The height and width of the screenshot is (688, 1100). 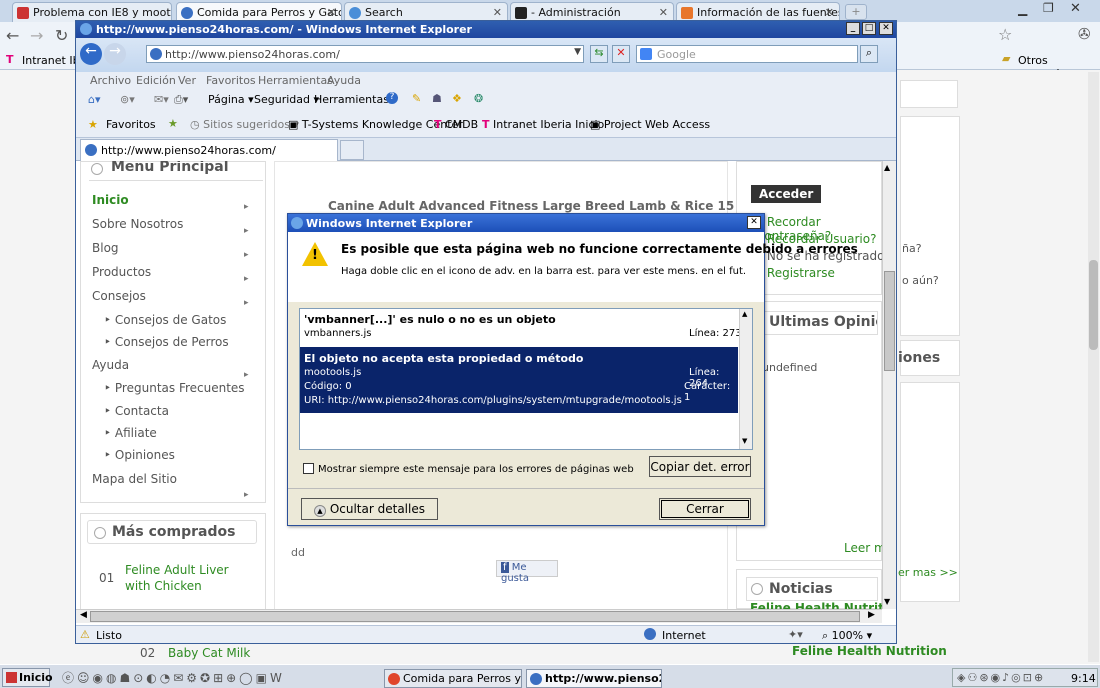 What do you see at coordinates (259, 12) in the screenshot?
I see `browser-tab: Comida para Perros y Gatos. E✕` at bounding box center [259, 12].